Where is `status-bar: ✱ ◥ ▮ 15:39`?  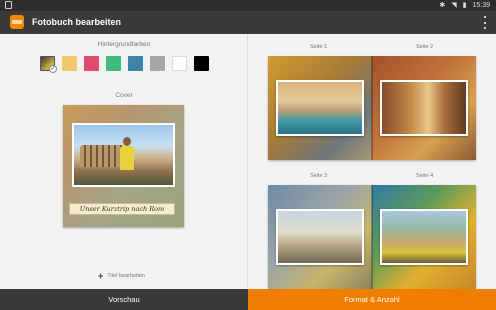
status-bar: ✱ ◥ ▮ 15:39 is located at coordinates (248, 5).